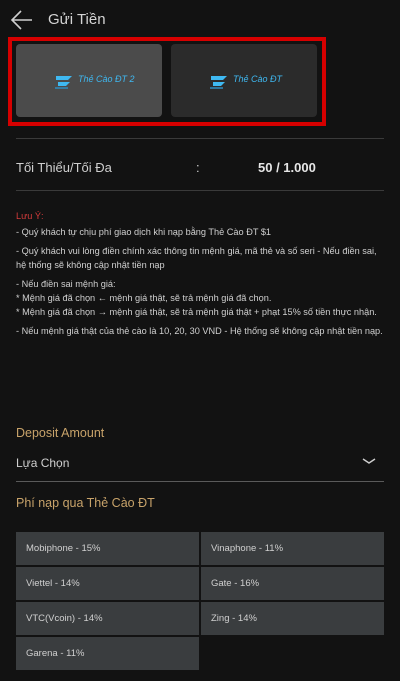 Image resolution: width=400 pixels, height=681 pixels. I want to click on phone-card-logo: Thẻ Cào ĐT 2, so click(94, 81).